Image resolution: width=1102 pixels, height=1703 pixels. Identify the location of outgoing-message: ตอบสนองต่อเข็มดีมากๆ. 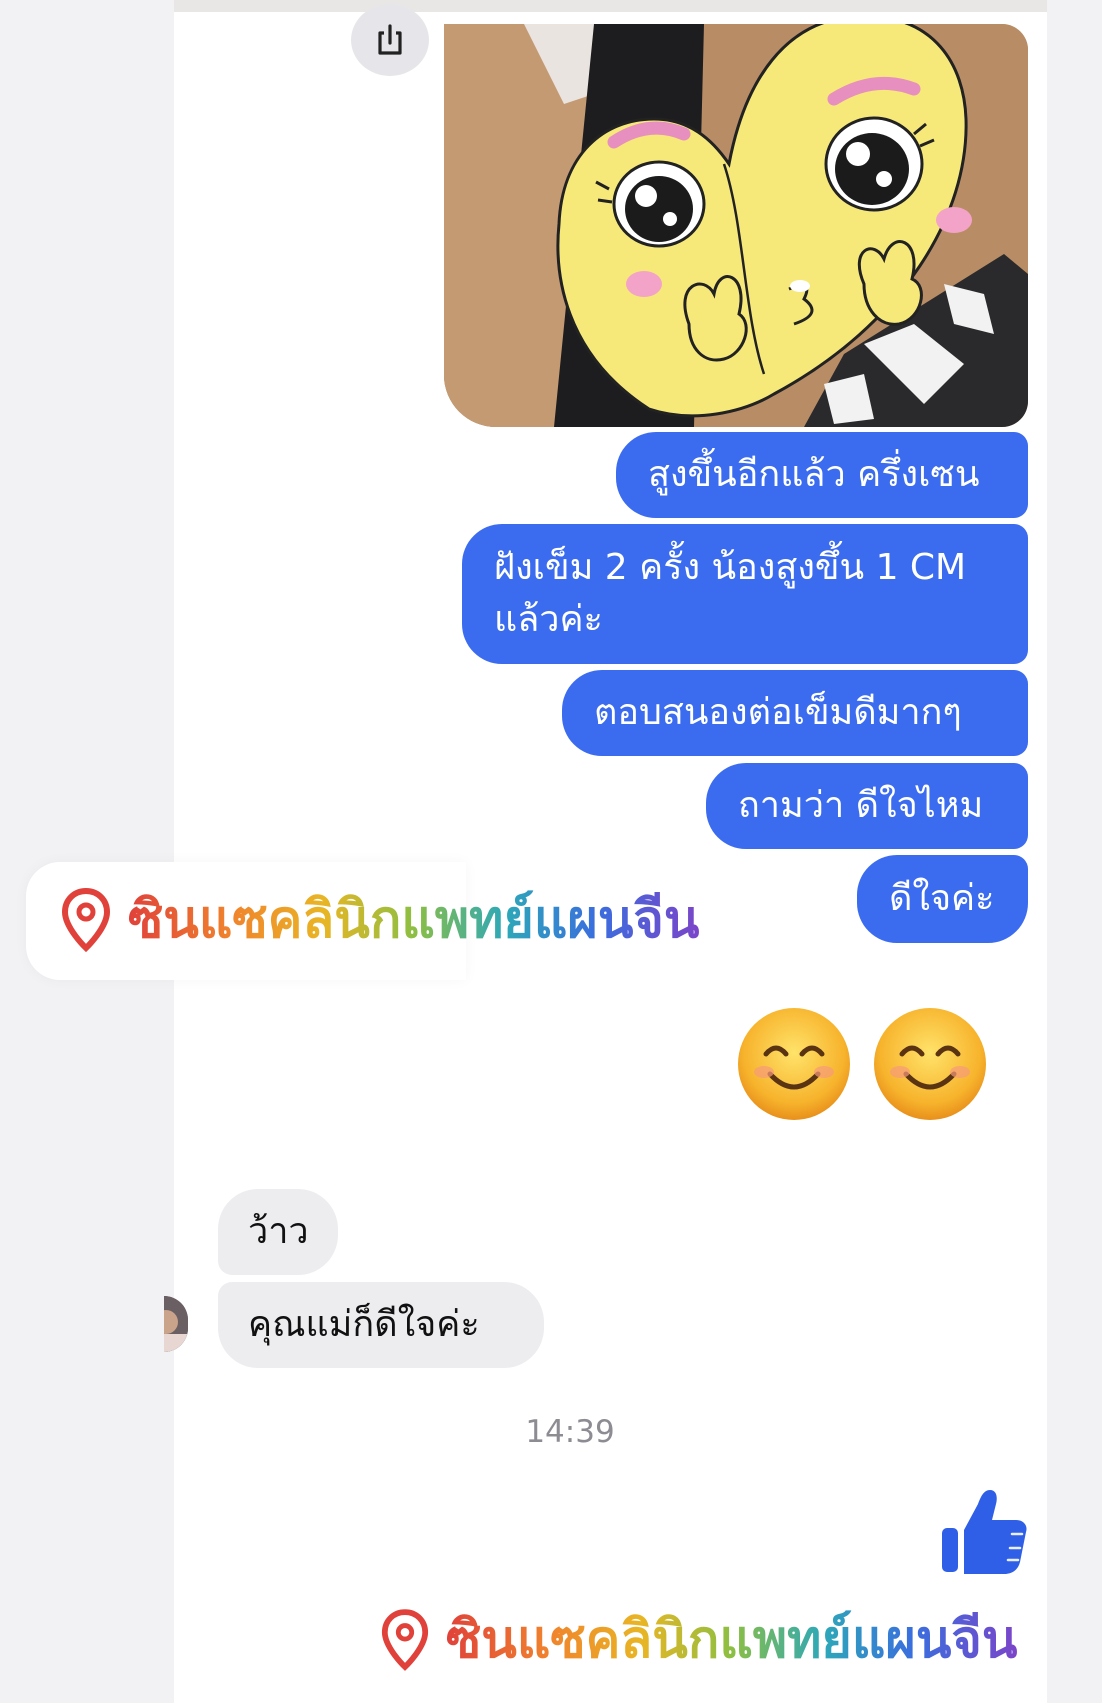
(795, 713).